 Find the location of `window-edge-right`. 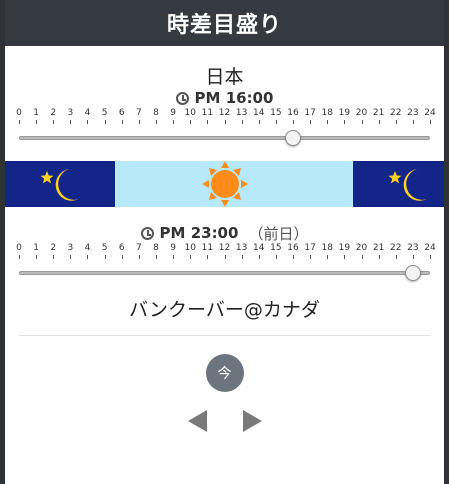

window-edge-right is located at coordinates (446, 242).